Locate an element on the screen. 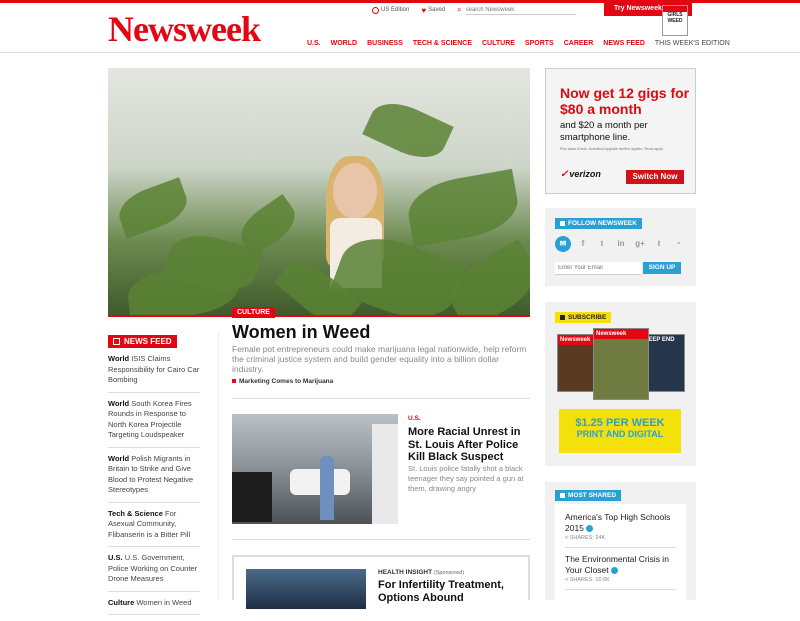 The image size is (800, 621). subscribe-heading: SUBSCRIBE is located at coordinates (583, 317).